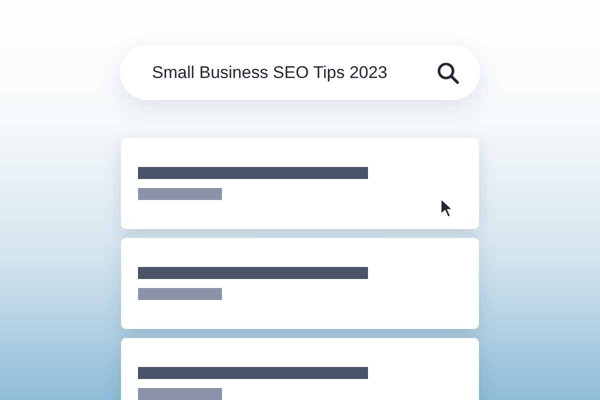  Describe the element at coordinates (447, 208) in the screenshot. I see `mouse-pointer-icon` at that location.